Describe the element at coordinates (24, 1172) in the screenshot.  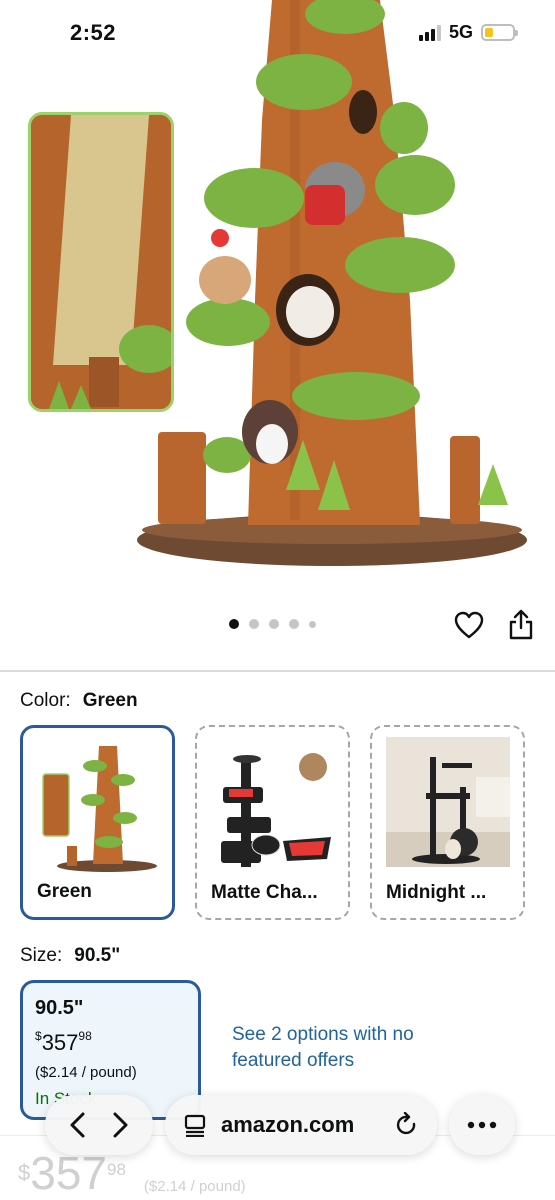
I see `footer-price-currency: $` at that location.